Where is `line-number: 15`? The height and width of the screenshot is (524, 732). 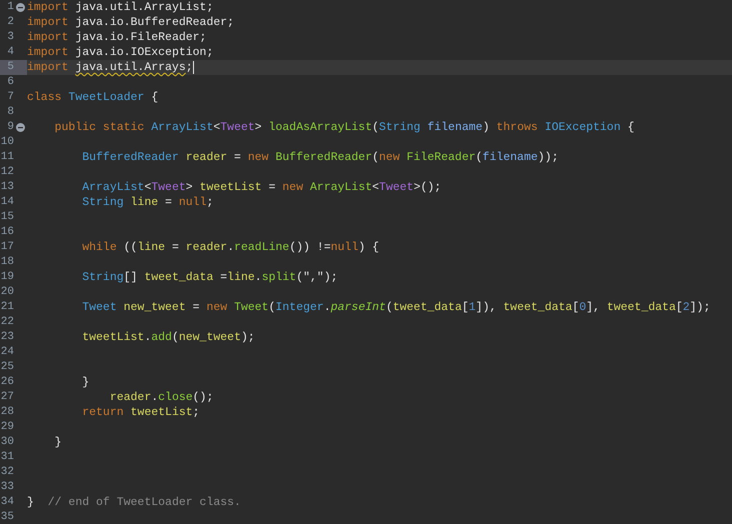
line-number: 15 is located at coordinates (7, 217).